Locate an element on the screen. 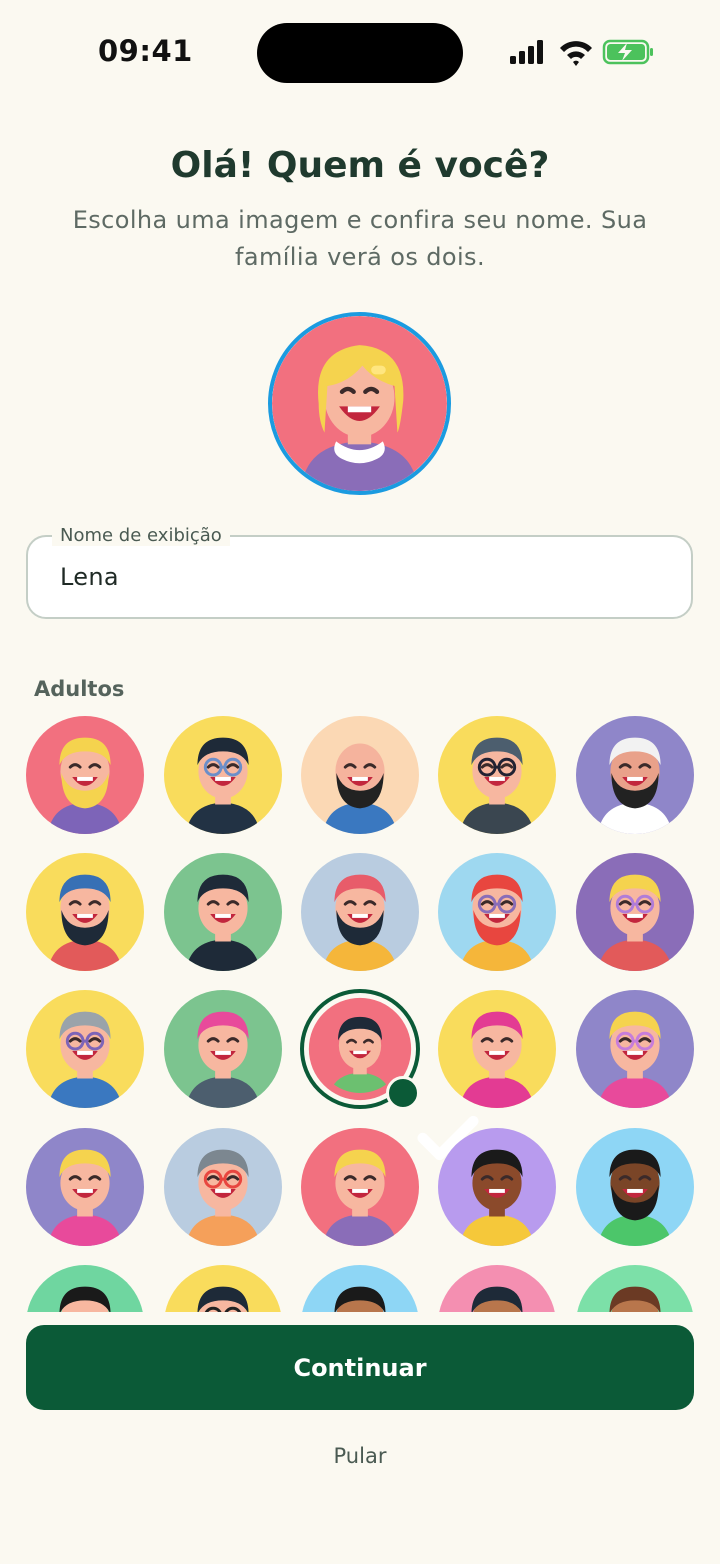 The height and width of the screenshot is (1564, 720). display-name-label: Nome de exibição is located at coordinates (141, 535).